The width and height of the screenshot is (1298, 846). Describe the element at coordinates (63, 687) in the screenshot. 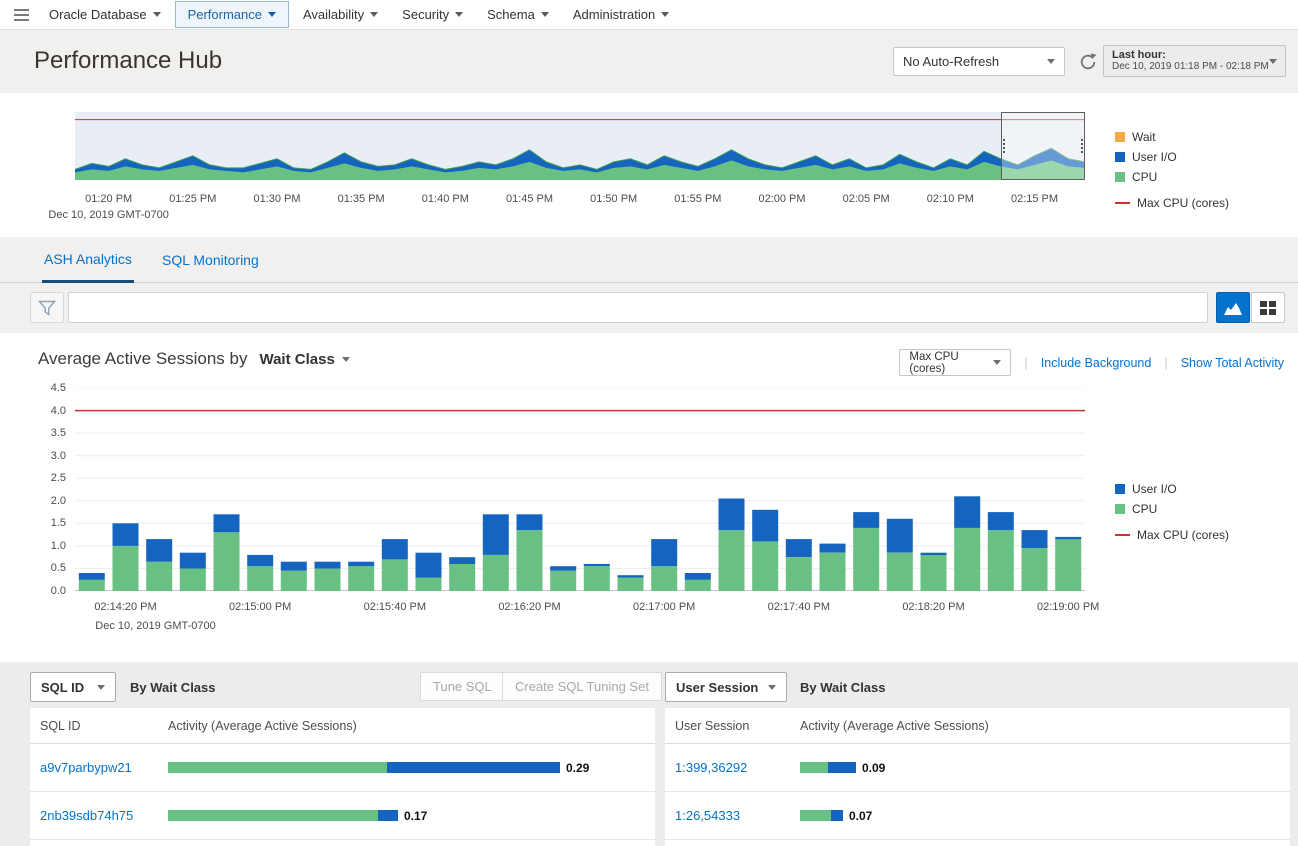

I see `sql-dimension-value: SQL ID` at that location.